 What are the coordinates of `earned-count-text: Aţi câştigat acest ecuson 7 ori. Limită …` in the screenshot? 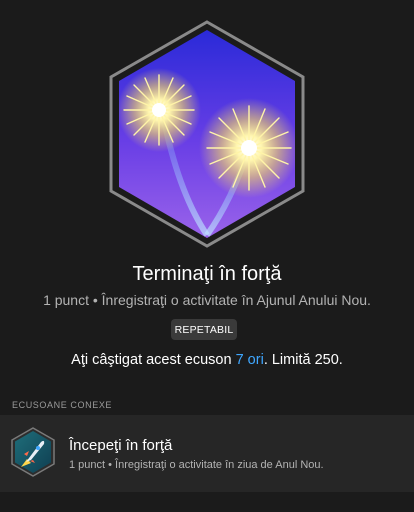 It's located at (207, 360).